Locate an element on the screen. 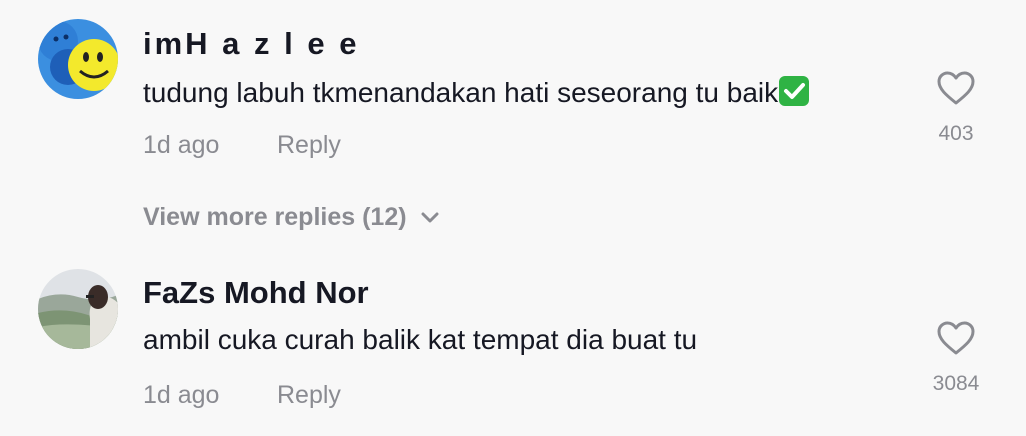 This screenshot has width=1026, height=436. check-mark-emoji-icon is located at coordinates (794, 91).